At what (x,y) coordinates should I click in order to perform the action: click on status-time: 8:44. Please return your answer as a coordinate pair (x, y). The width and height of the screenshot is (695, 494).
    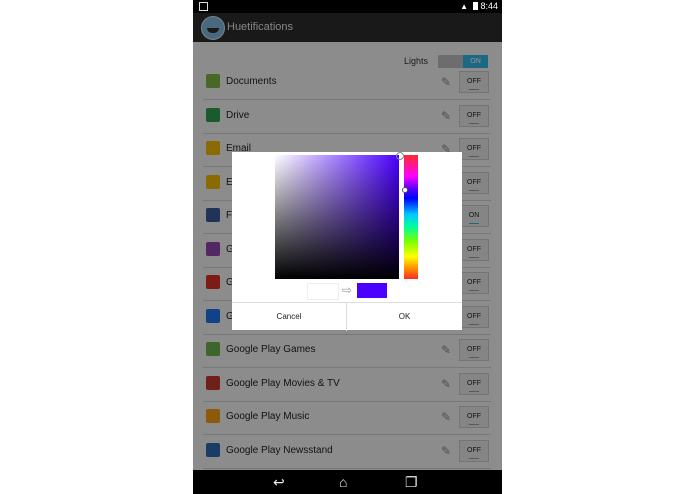
    Looking at the image, I should click on (489, 6).